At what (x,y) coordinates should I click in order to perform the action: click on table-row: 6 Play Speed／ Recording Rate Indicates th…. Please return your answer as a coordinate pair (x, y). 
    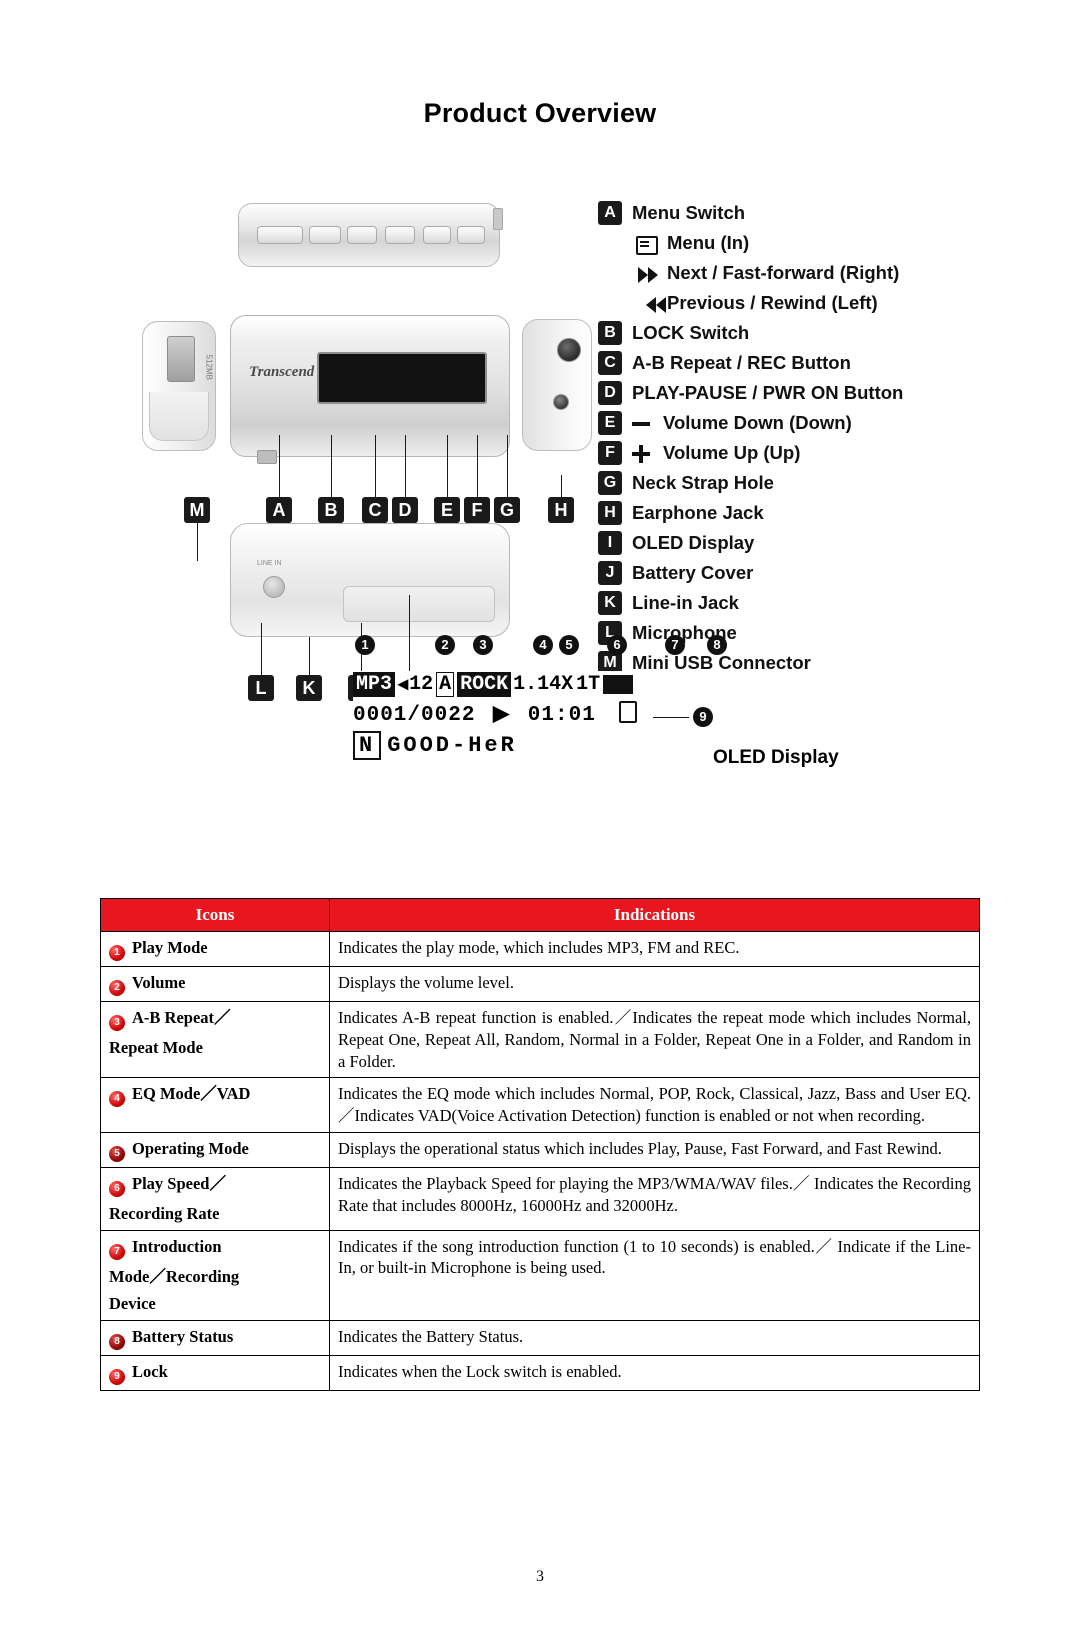
    Looking at the image, I should click on (540, 1198).